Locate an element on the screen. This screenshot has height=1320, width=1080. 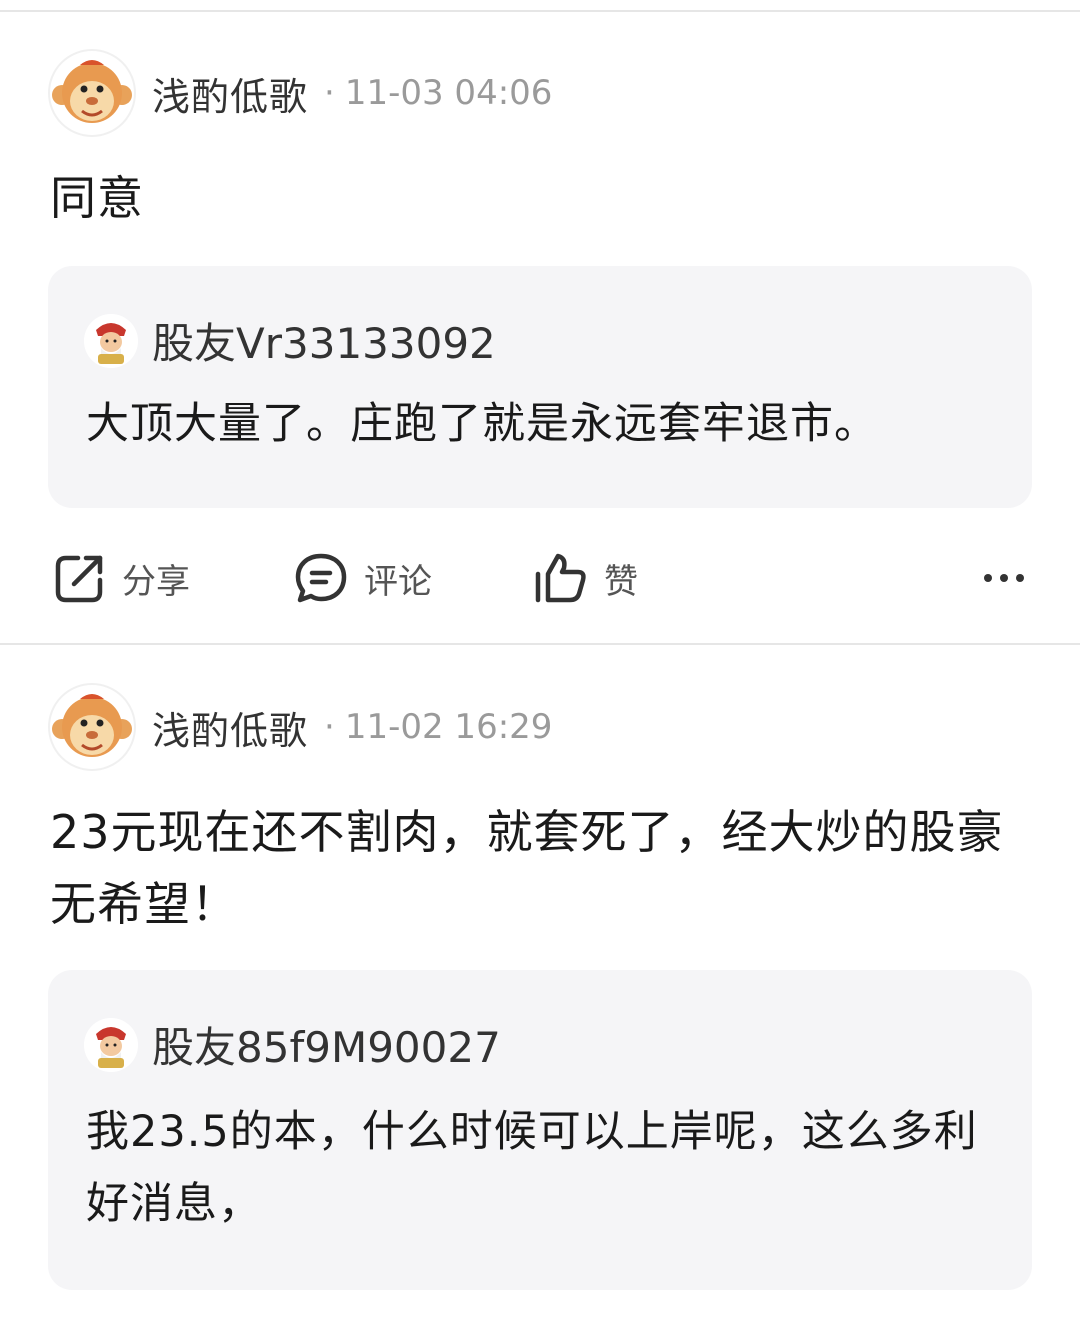
quote-username: 股友Vr33133092 is located at coordinates (324, 340).